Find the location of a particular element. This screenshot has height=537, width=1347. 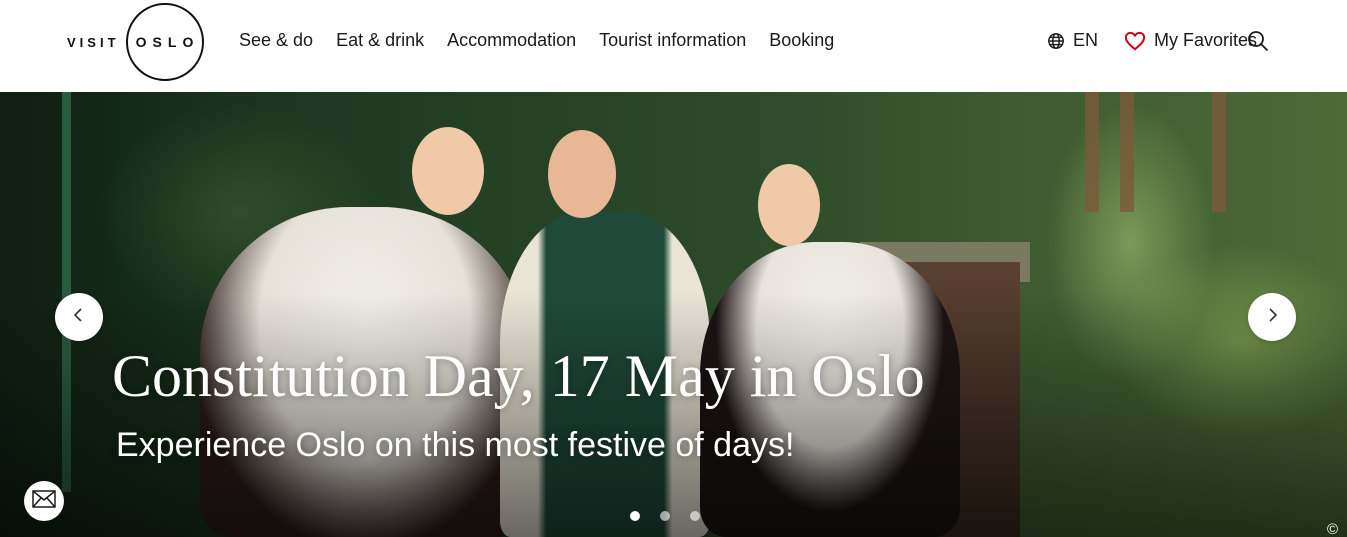

envelope-icon is located at coordinates (44, 501).